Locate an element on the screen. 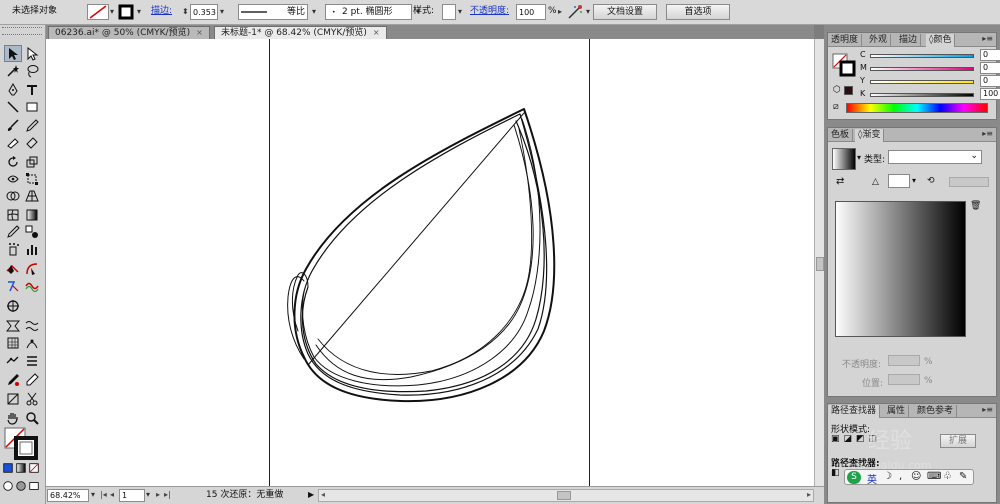 This screenshot has height=504, width=1000. stop-location-field is located at coordinates (904, 379).